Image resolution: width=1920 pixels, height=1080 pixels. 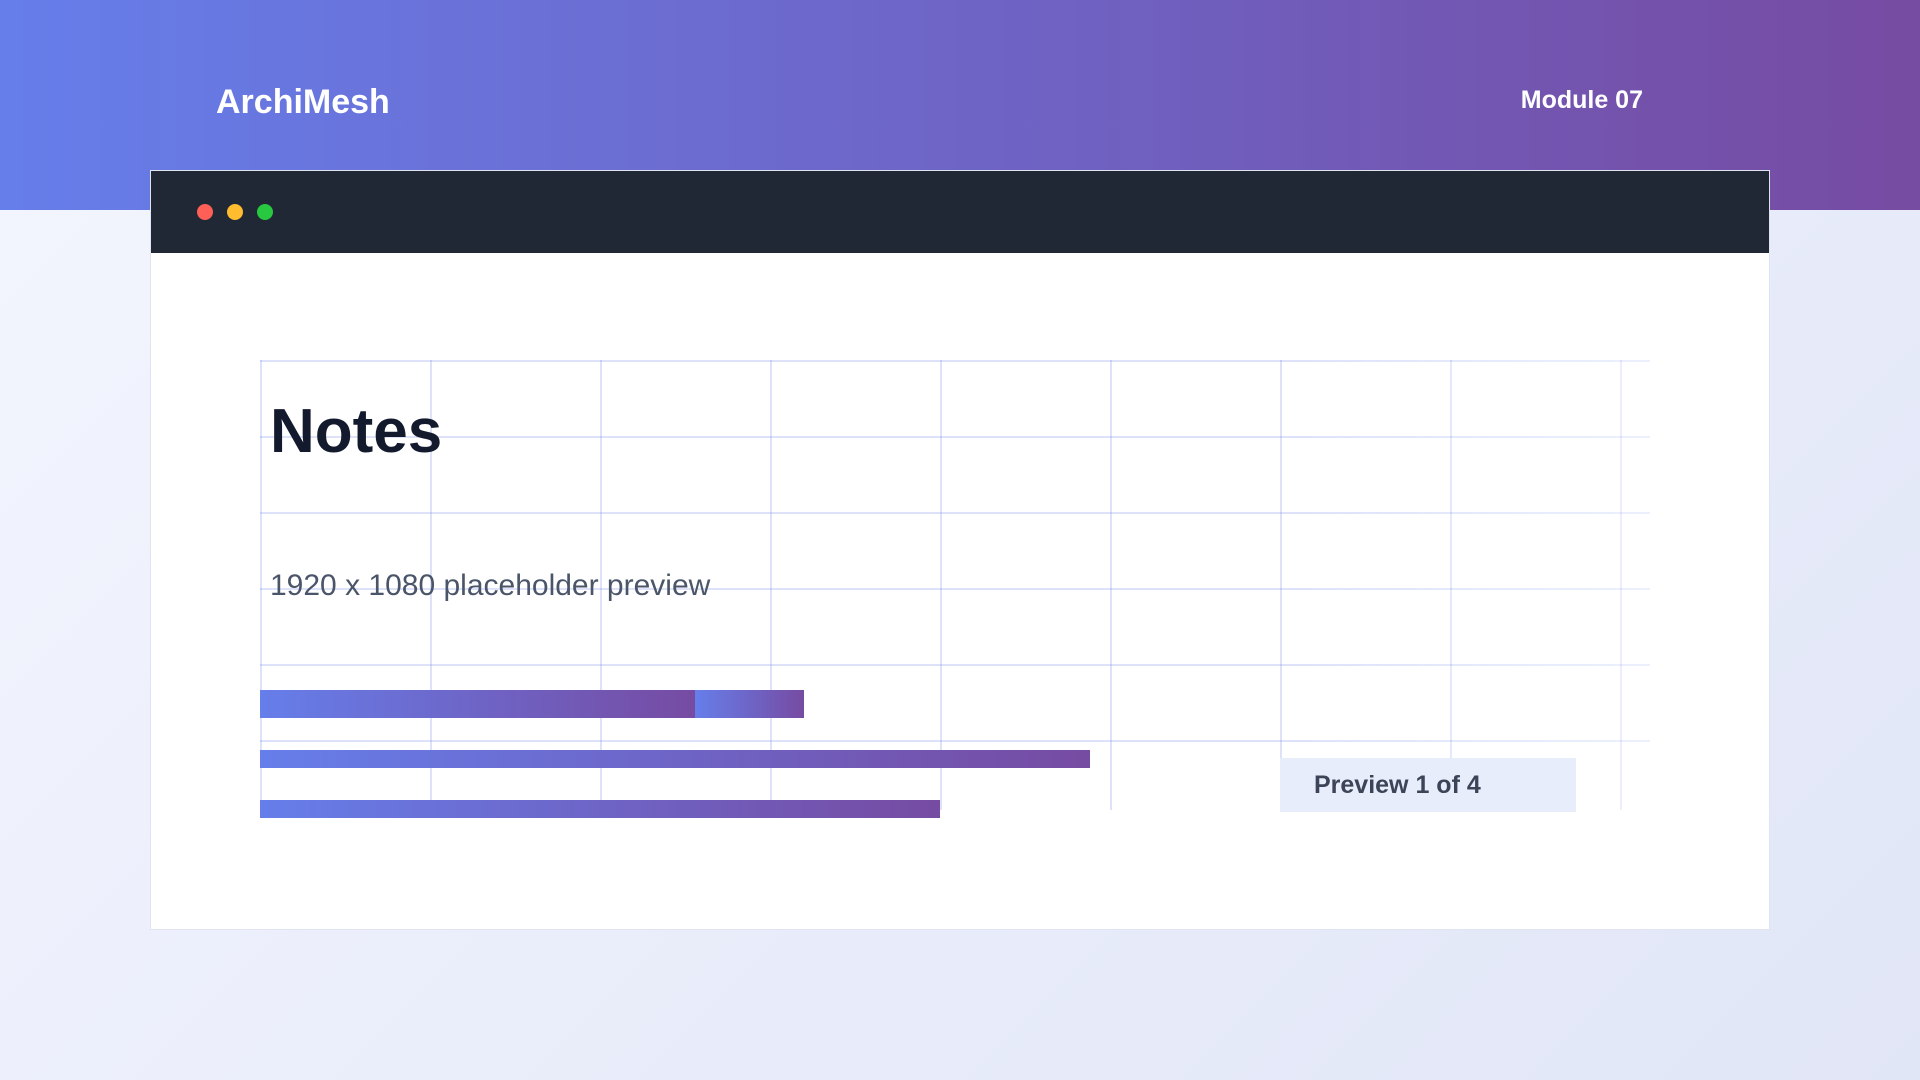 What do you see at coordinates (205, 212) in the screenshot?
I see `close-dot-icon` at bounding box center [205, 212].